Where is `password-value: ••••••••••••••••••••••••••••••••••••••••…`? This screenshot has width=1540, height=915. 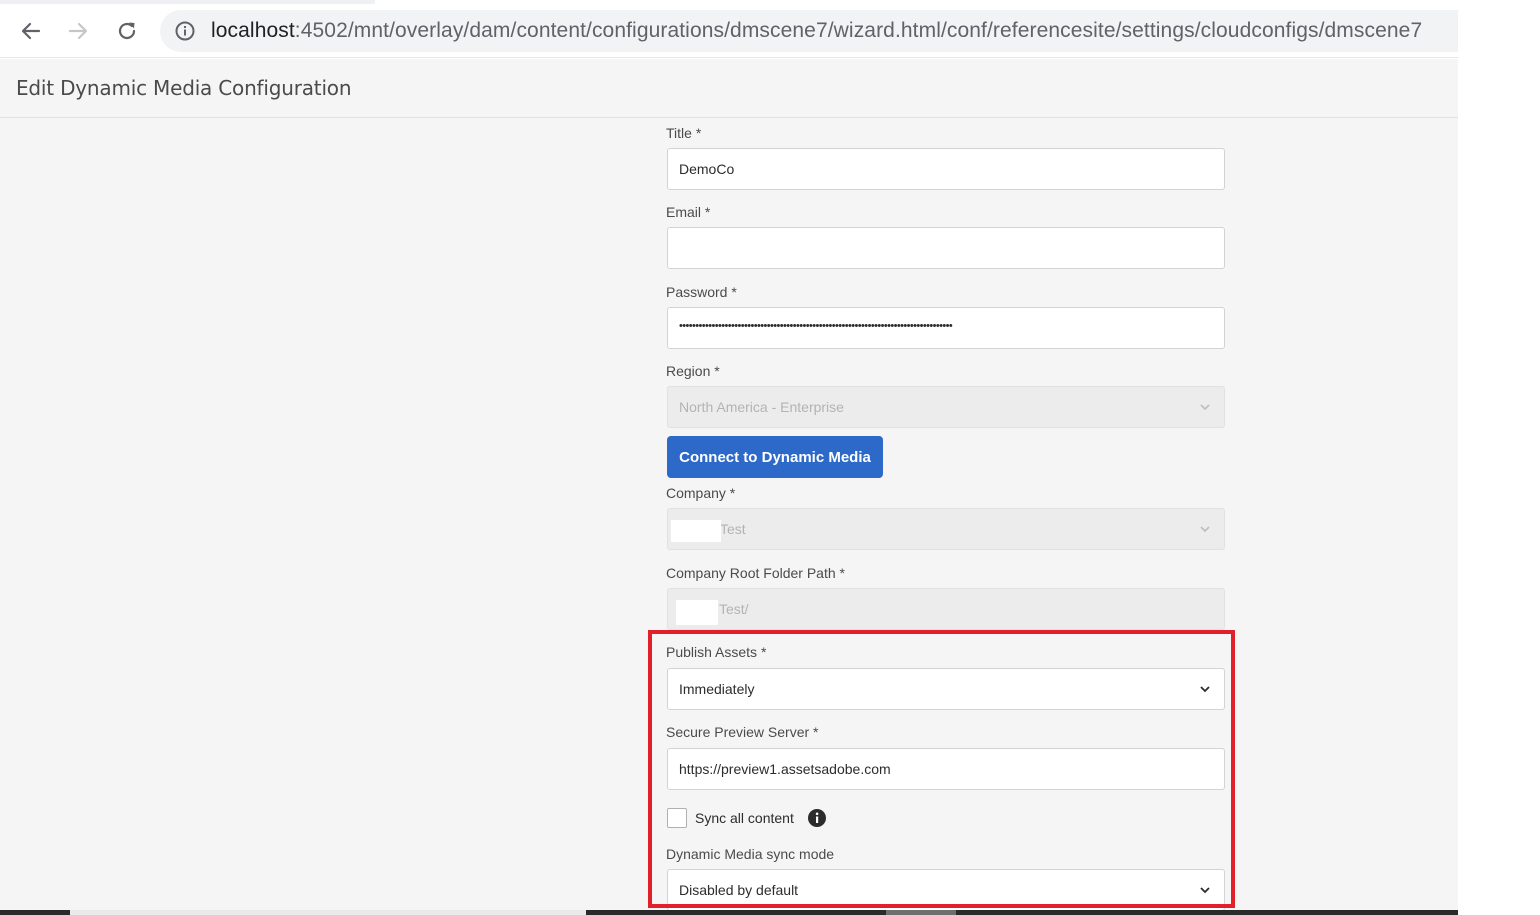 password-value: ••••••••••••••••••••••••••••••••••••••••… is located at coordinates (816, 326).